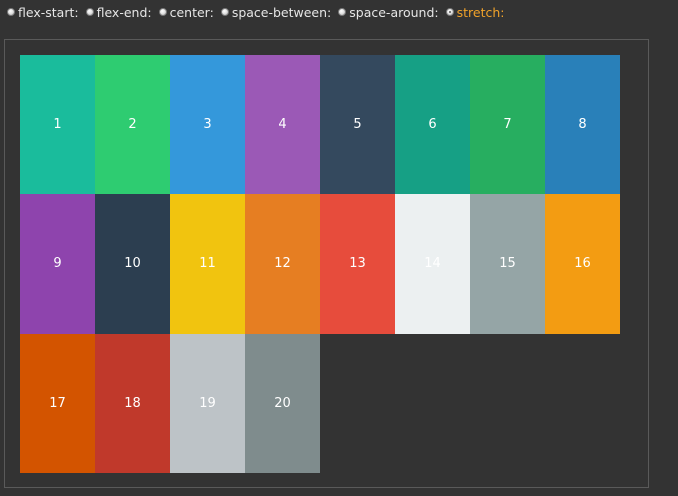 This screenshot has height=496, width=678. Describe the element at coordinates (357, 125) in the screenshot. I see `tile-5: 5` at that location.